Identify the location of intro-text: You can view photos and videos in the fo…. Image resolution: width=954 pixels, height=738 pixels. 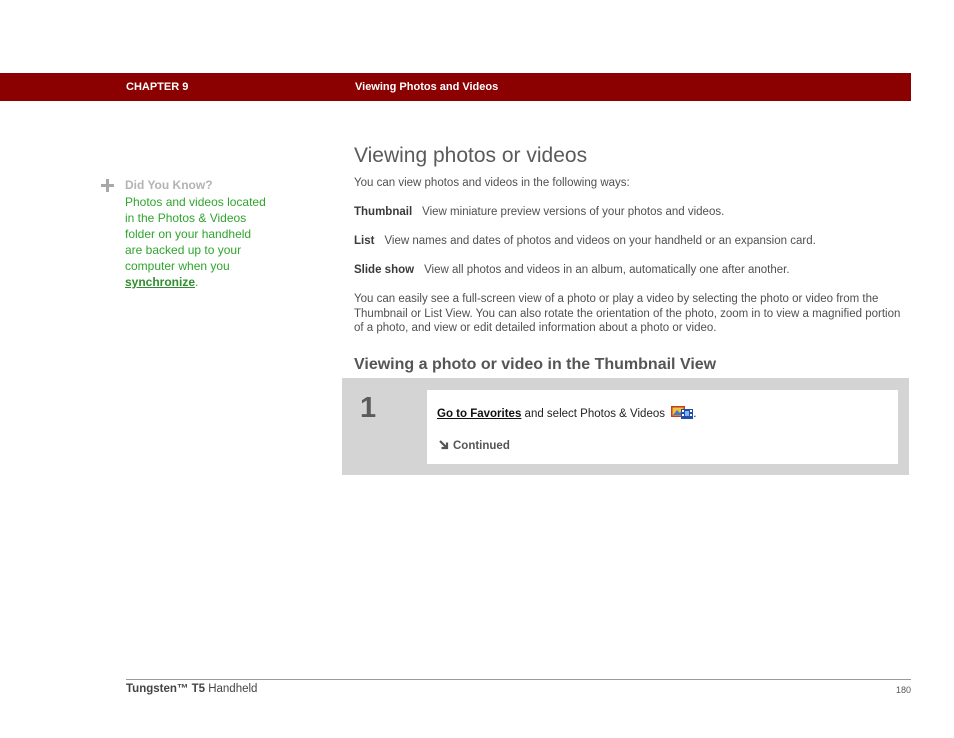
(492, 183).